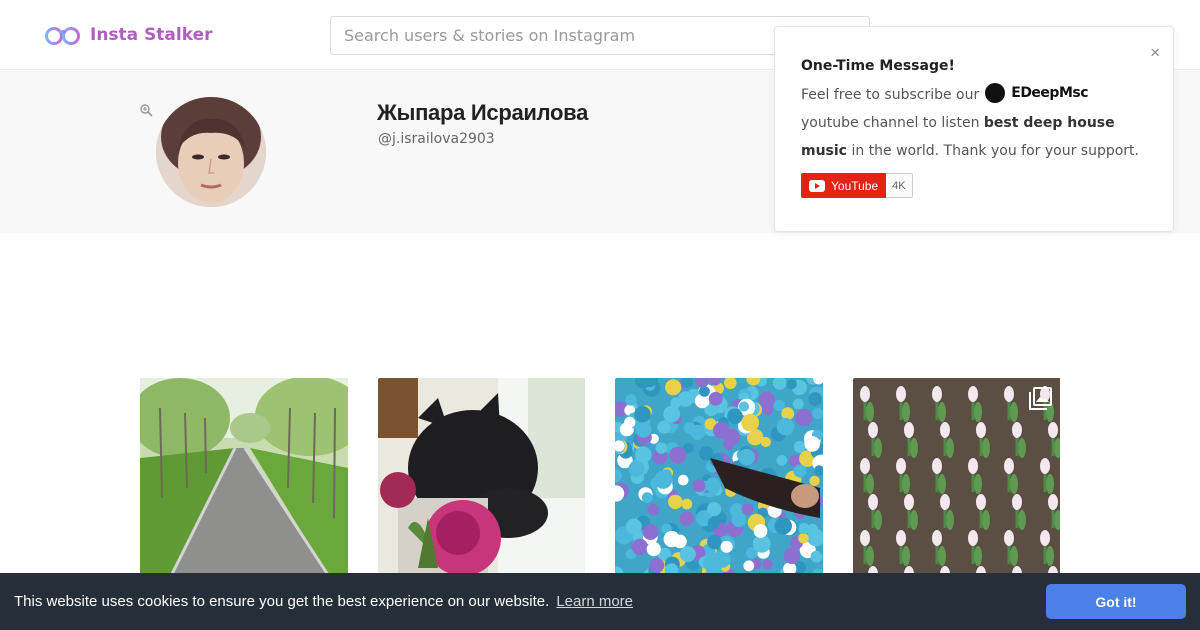  I want to click on logo: Insta Stalker, so click(128, 35).